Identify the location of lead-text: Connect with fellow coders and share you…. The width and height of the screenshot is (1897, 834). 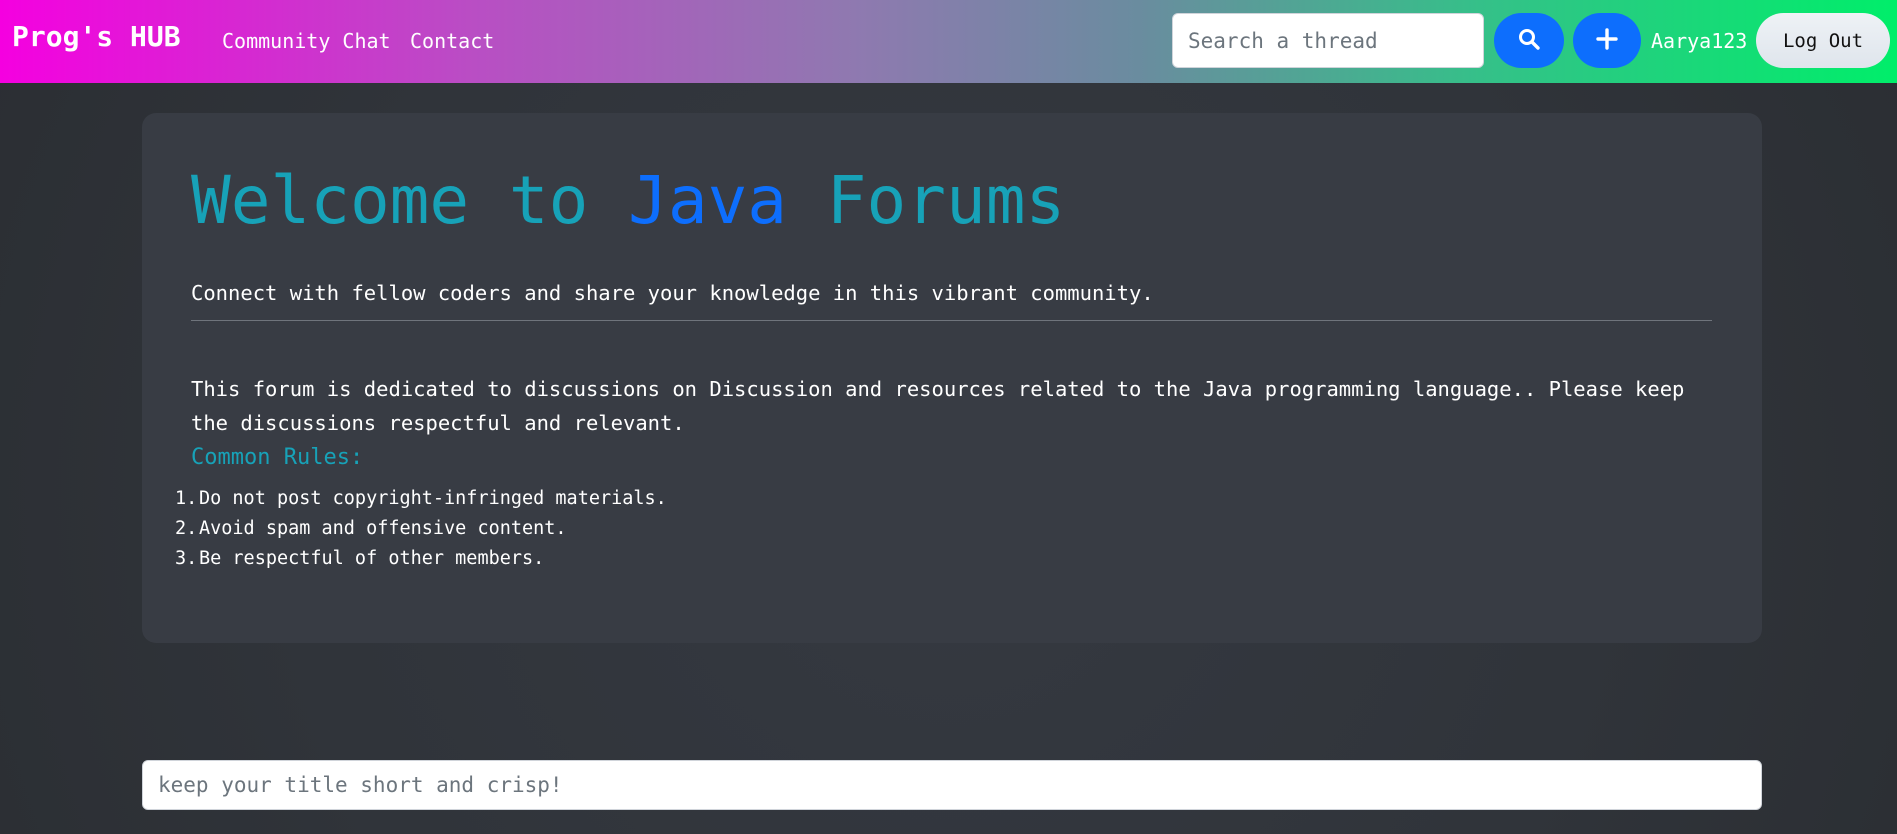
(672, 292).